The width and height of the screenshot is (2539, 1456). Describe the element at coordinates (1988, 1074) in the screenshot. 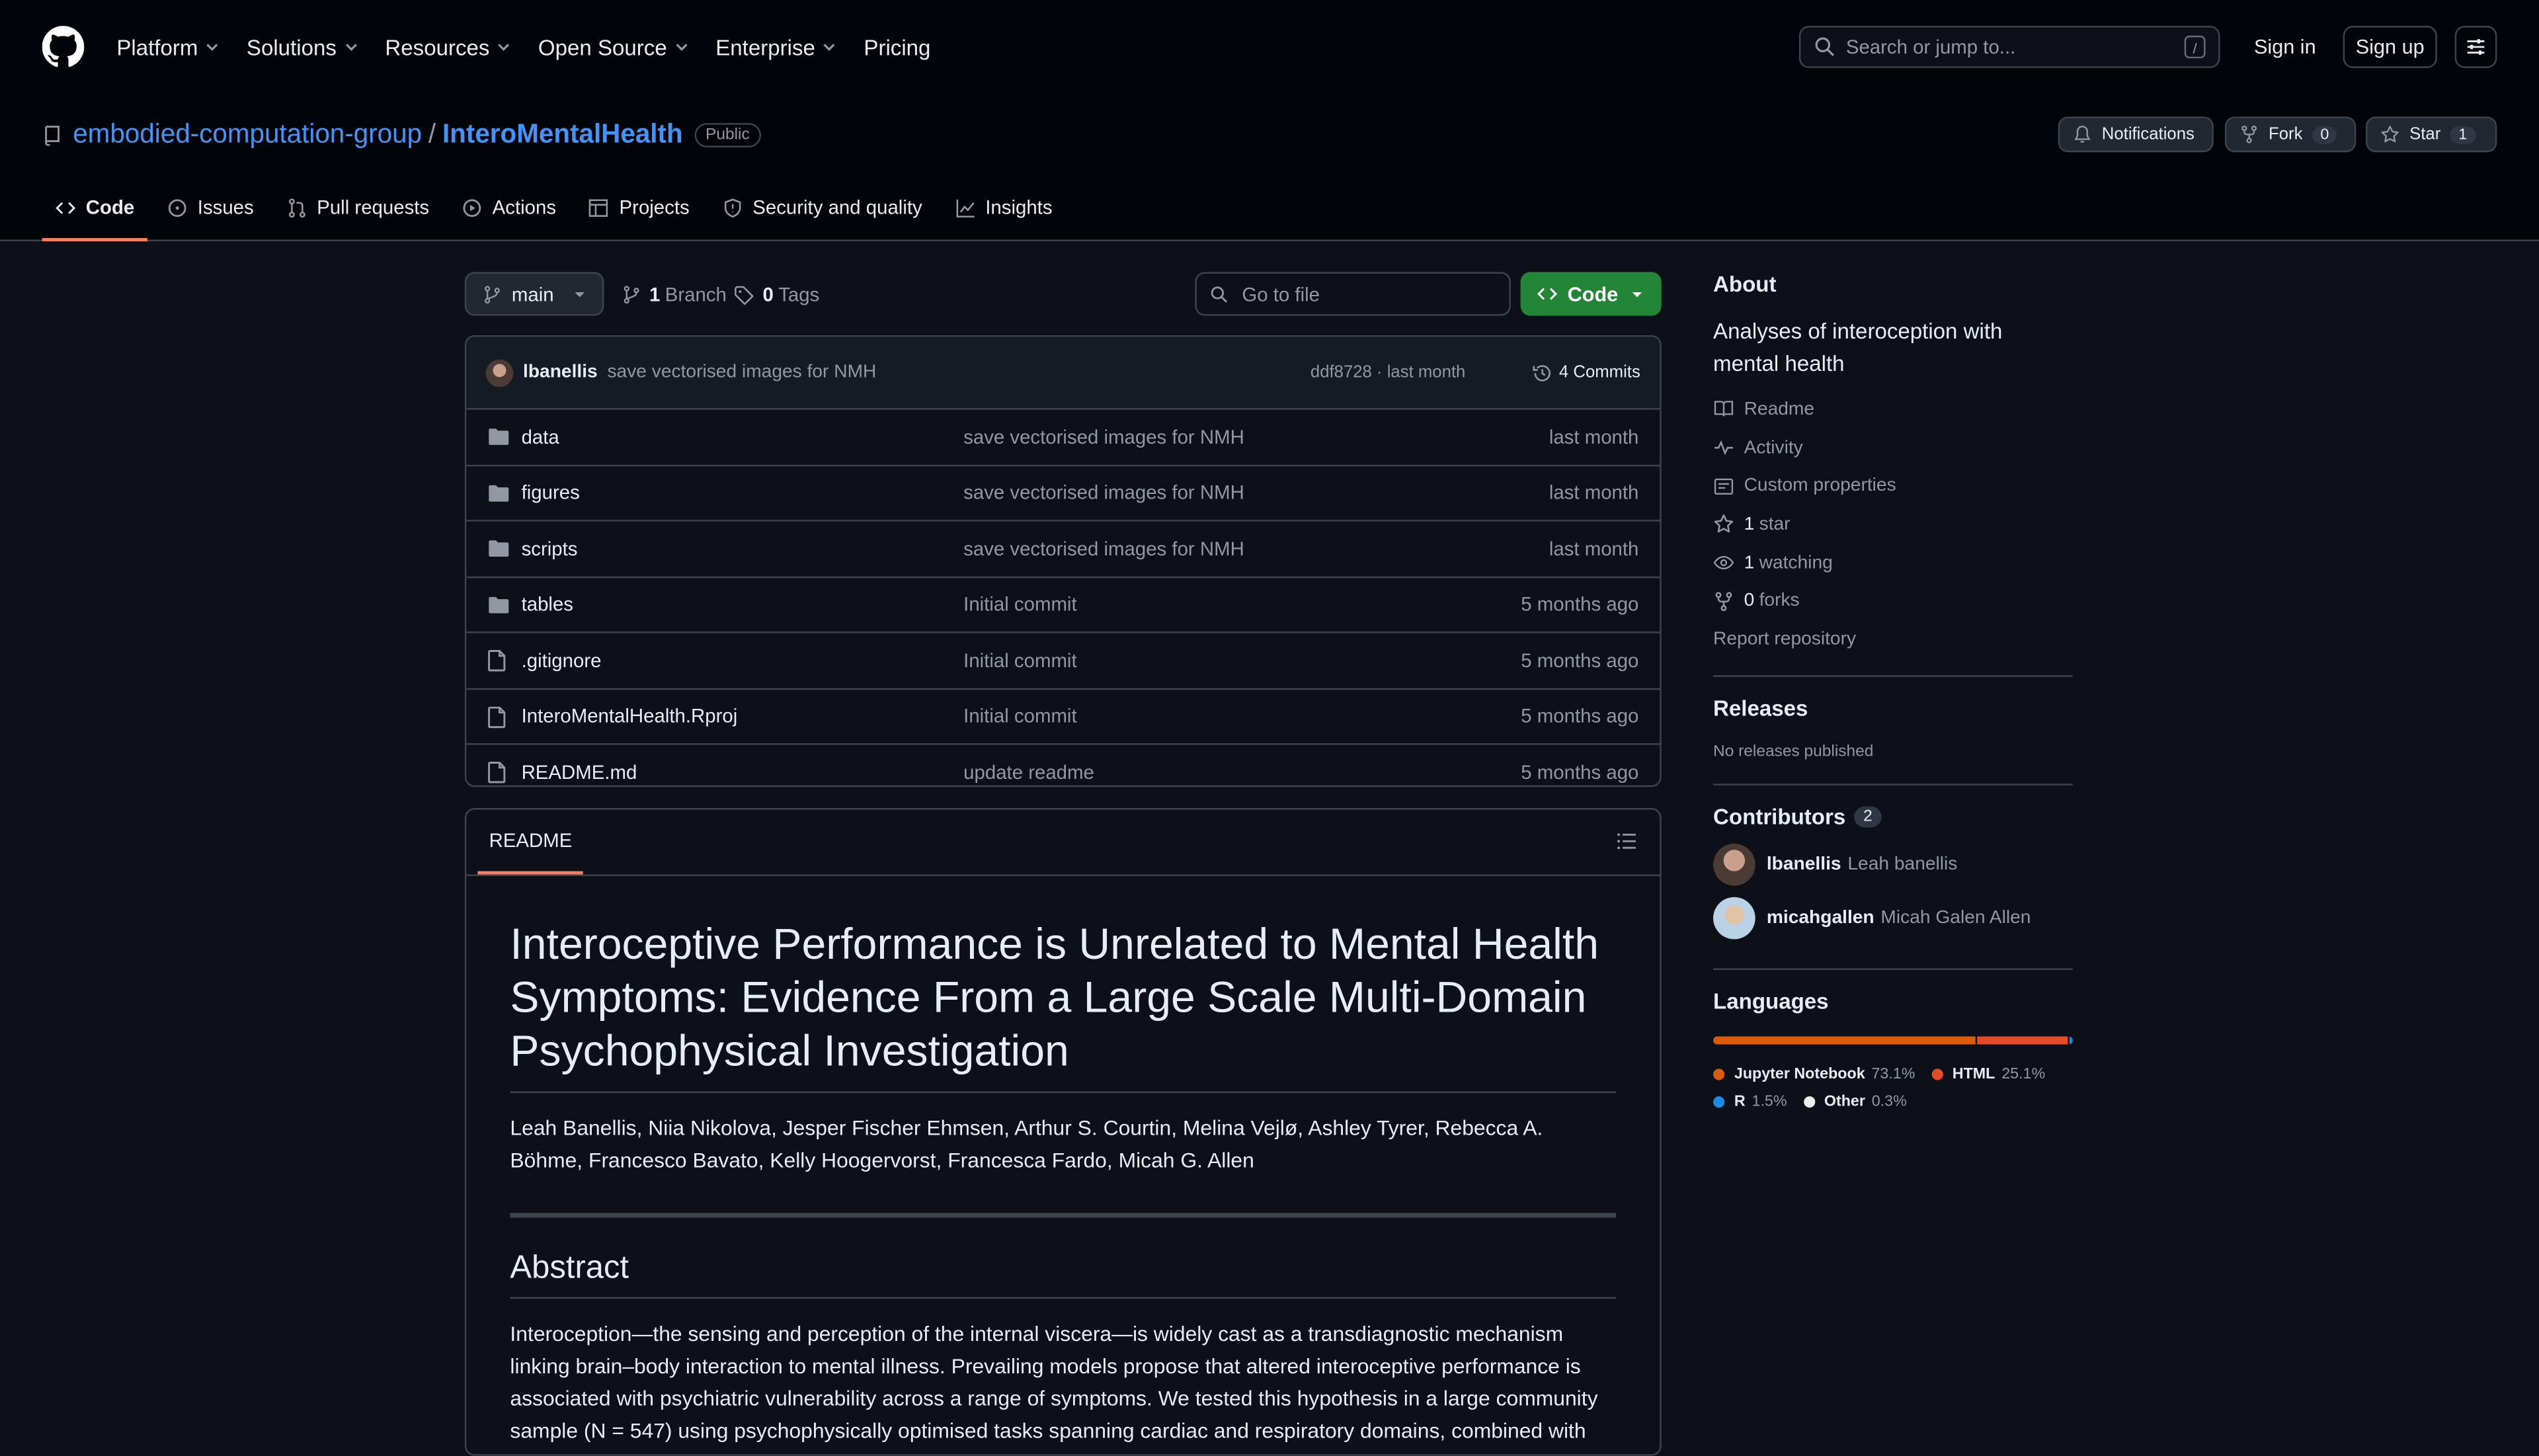

I see `language-item: HTML 25.1%` at that location.